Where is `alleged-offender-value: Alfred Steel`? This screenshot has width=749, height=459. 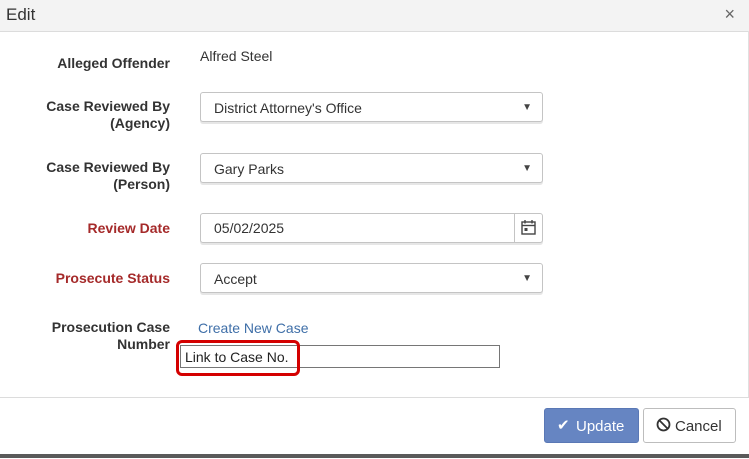 alleged-offender-value: Alfred Steel is located at coordinates (236, 56).